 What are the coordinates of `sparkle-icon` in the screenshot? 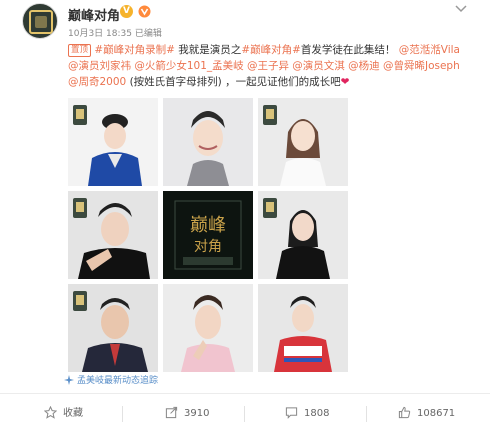 It's located at (69, 380).